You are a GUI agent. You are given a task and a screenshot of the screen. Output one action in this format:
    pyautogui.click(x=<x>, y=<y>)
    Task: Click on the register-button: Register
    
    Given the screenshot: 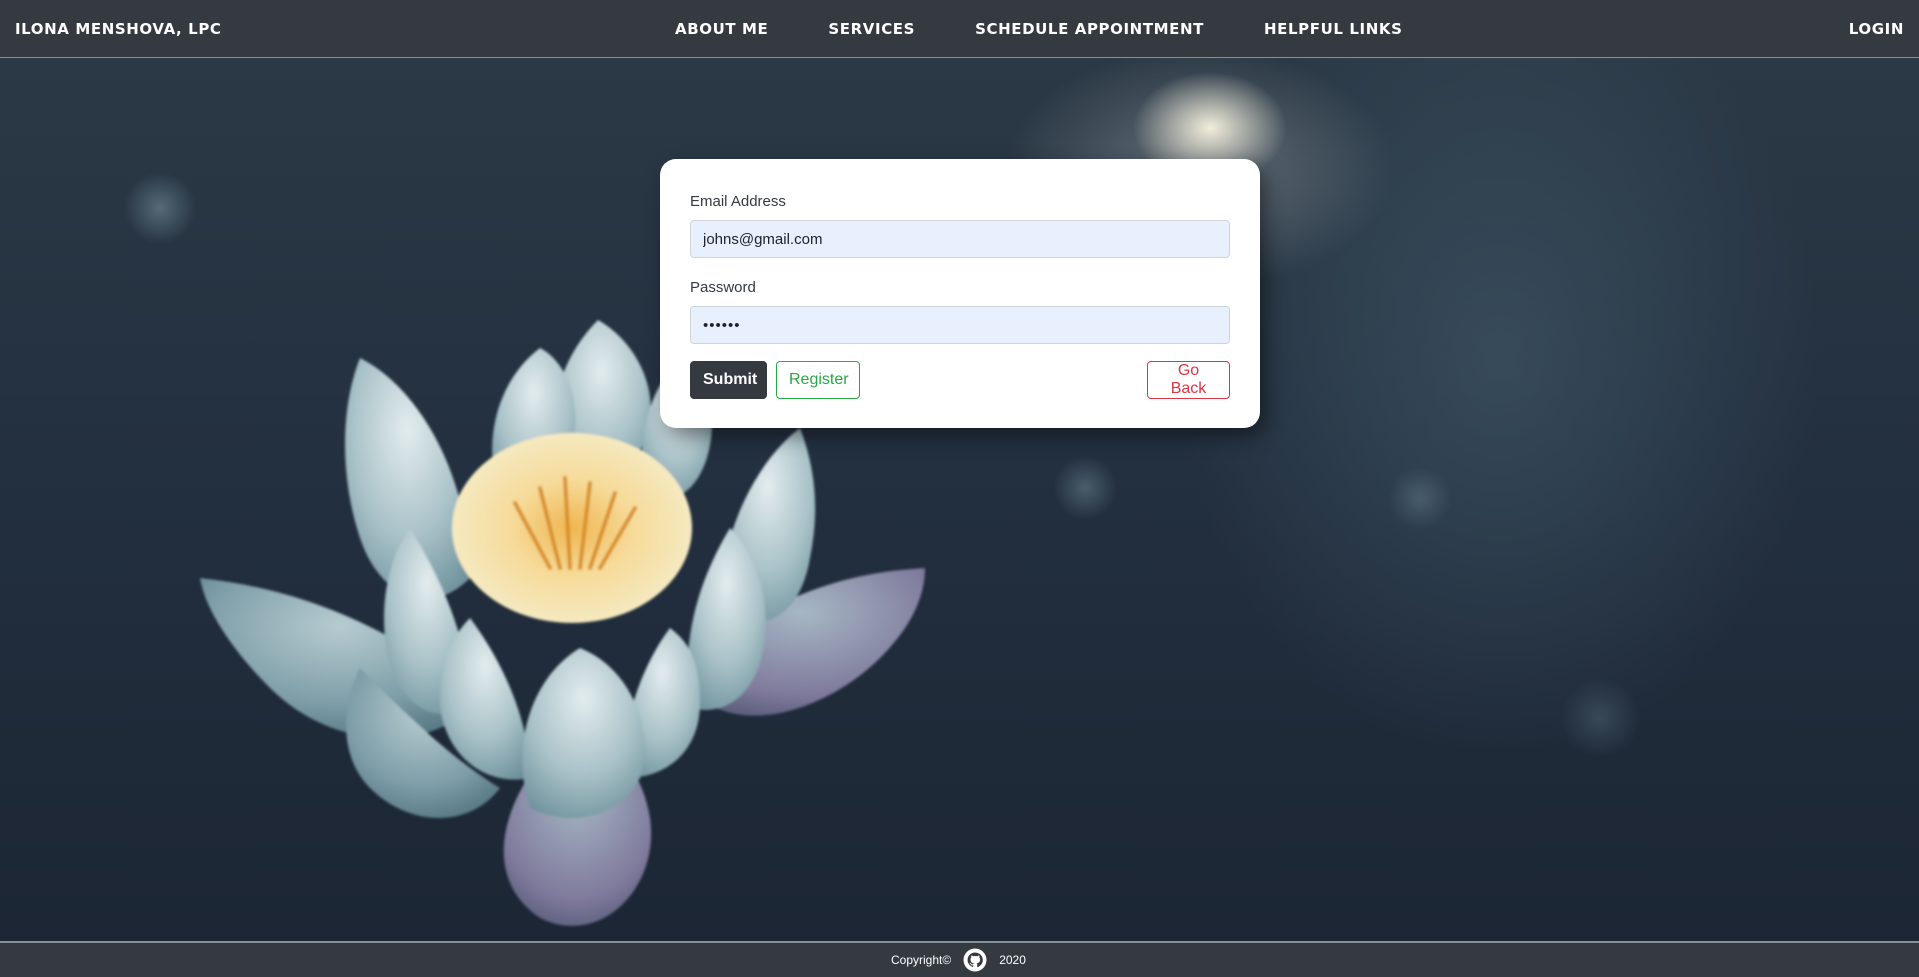 What is the action you would take?
    pyautogui.click(x=818, y=380)
    